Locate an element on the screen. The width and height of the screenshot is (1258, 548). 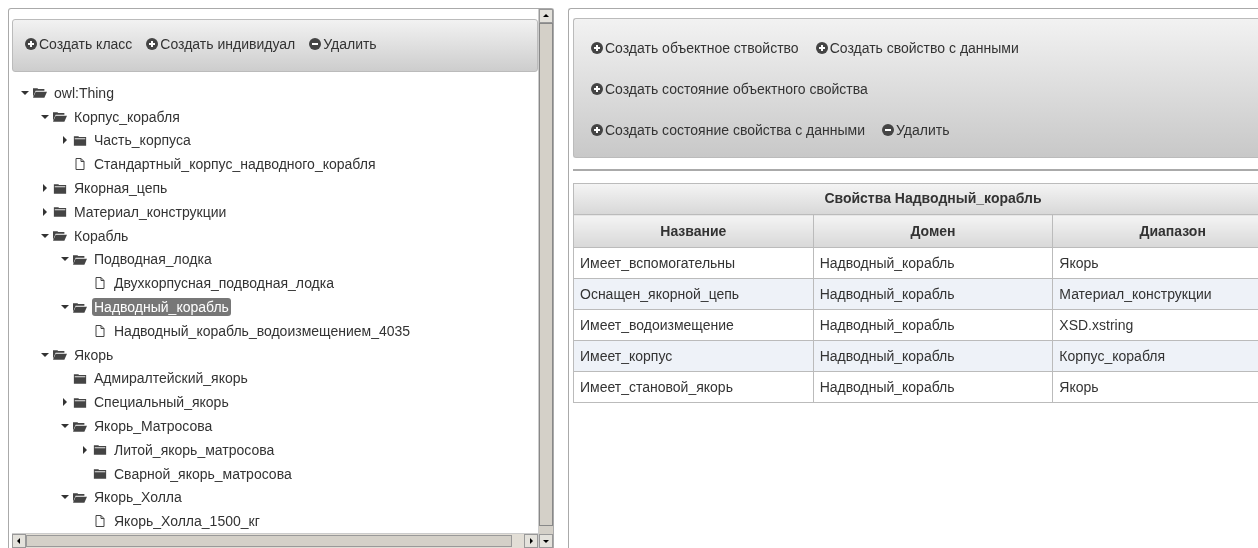
tree-item: Якорь_Холла_1500_кг is located at coordinates (187, 521).